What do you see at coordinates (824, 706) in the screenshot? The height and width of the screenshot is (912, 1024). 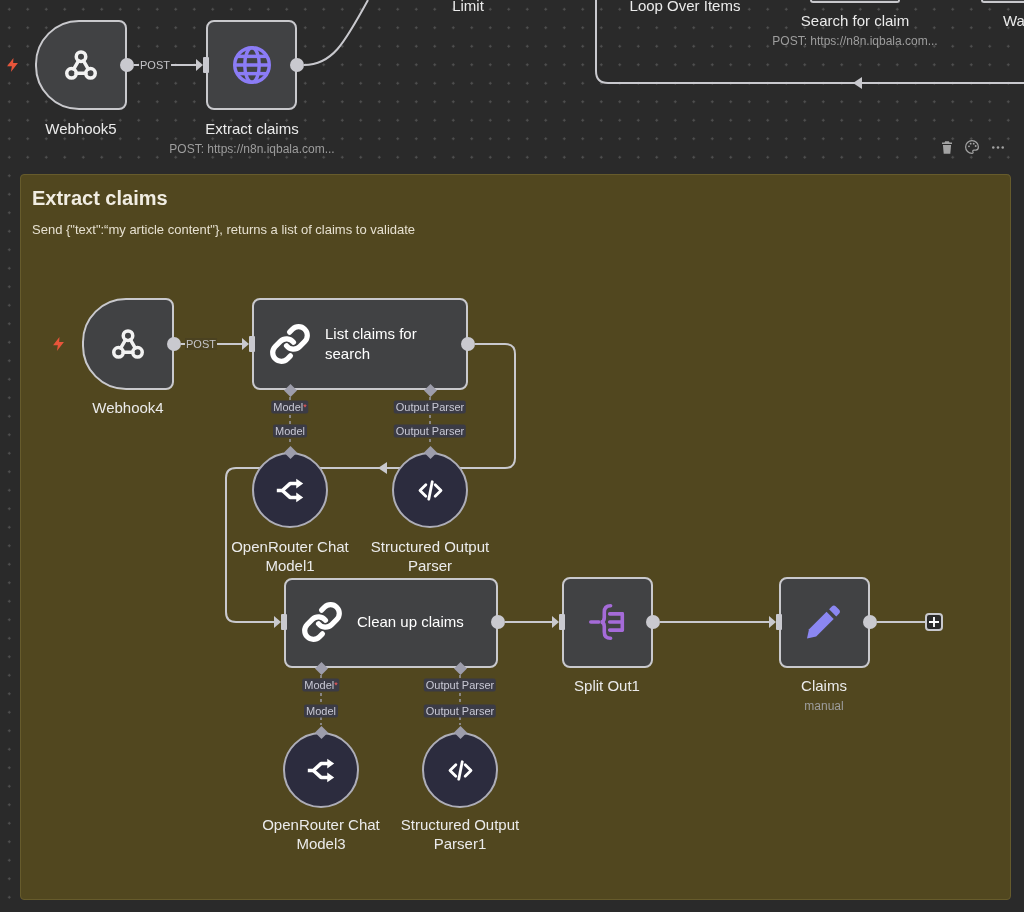 I see `node-subtitle: manual` at bounding box center [824, 706].